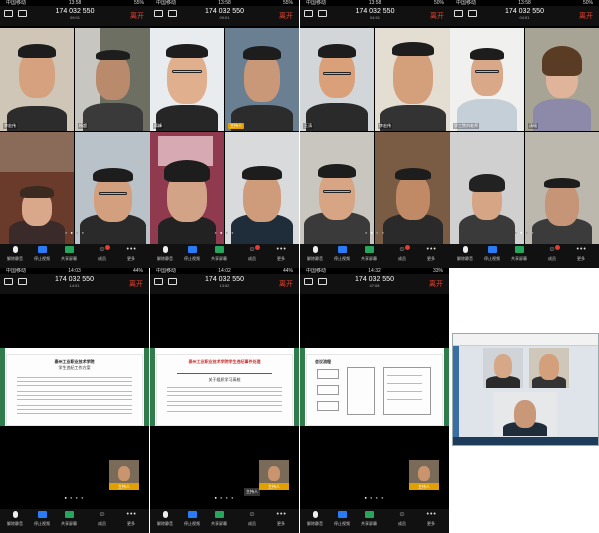  Describe the element at coordinates (374, 282) in the screenshot. I see `meeting-info: 174 032 550 47:08` at that location.